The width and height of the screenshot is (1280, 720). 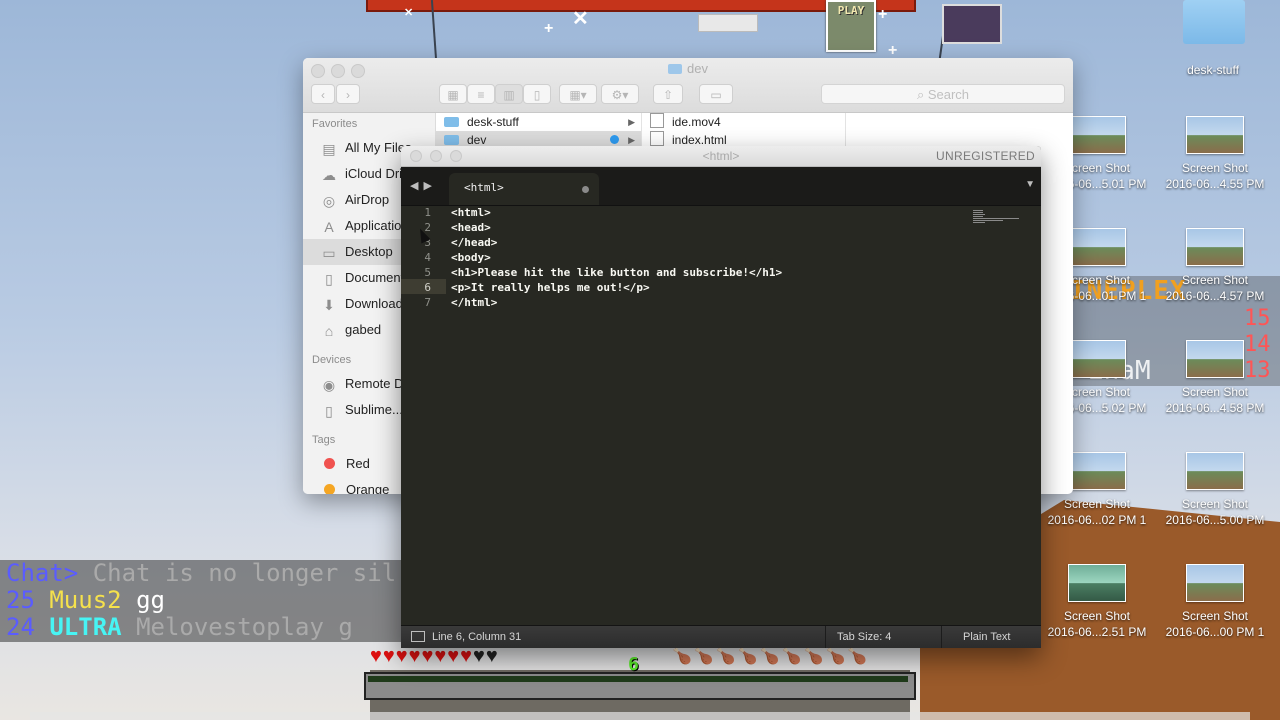 What do you see at coordinates (329, 175) in the screenshot?
I see `cloud-icon: ☁` at bounding box center [329, 175].